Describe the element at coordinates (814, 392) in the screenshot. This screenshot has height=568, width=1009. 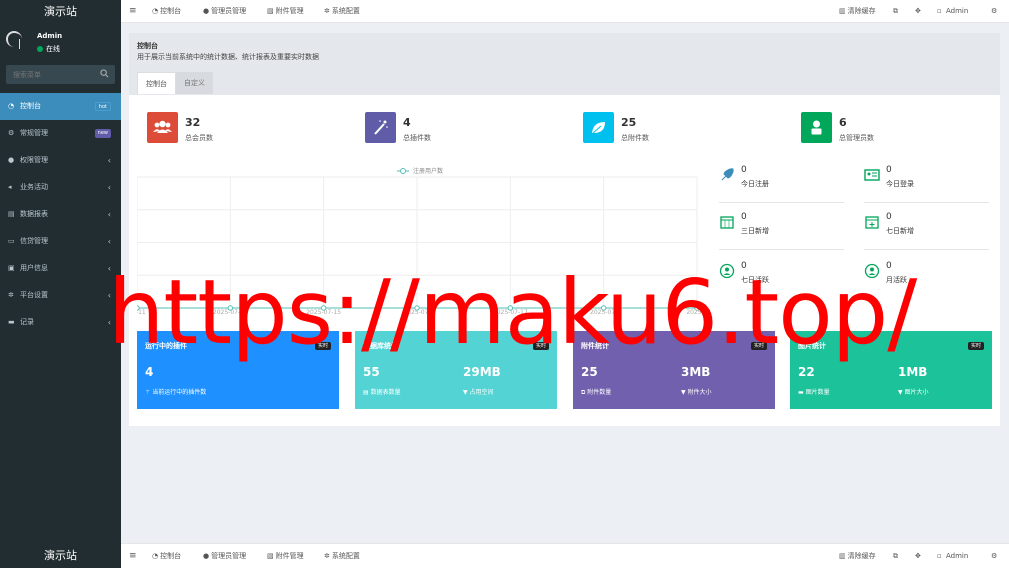
I see `card-label: ▬ 图片数量` at that location.